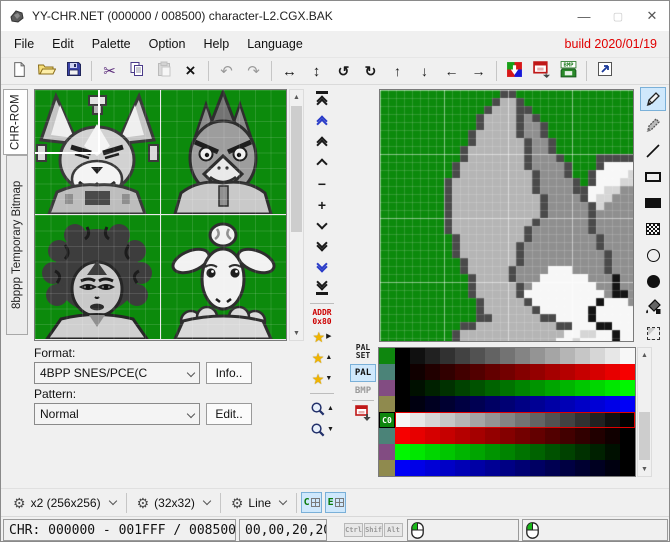  What do you see at coordinates (363, 413) in the screenshot?
I see `palette-file-icon` at bounding box center [363, 413].